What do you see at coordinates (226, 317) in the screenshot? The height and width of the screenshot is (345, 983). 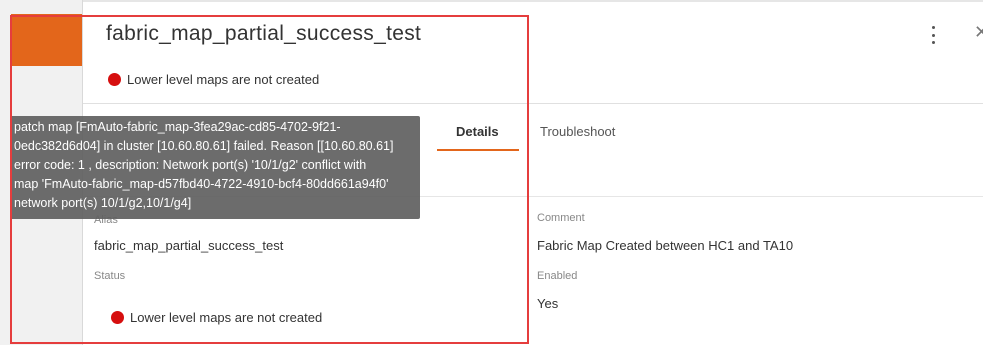 I see `status-value-text: Lower level maps are not created` at bounding box center [226, 317].